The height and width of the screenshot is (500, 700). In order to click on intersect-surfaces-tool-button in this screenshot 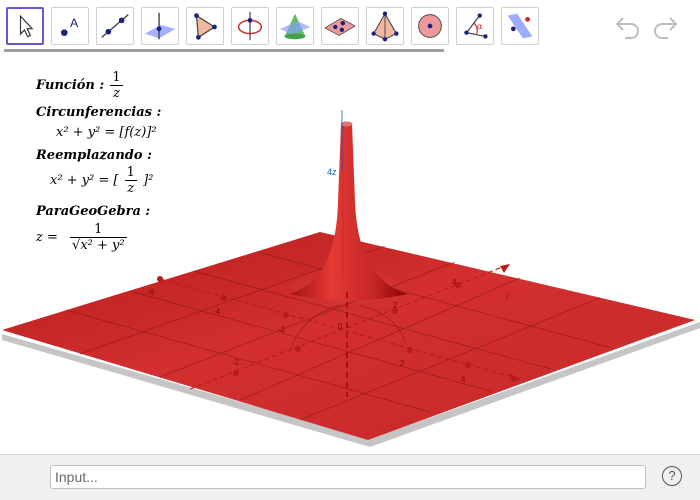, I will do `click(295, 26)`.